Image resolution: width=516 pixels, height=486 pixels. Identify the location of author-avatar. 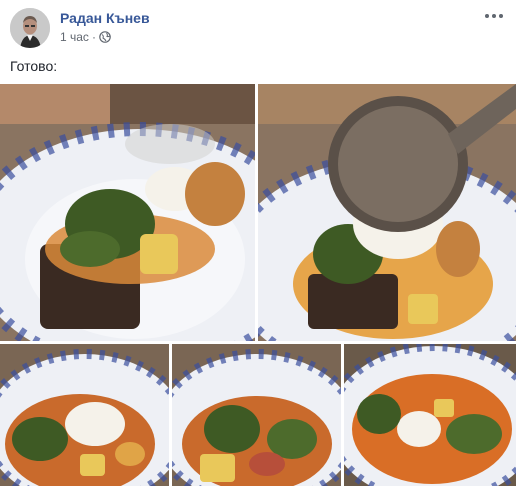
(30, 28).